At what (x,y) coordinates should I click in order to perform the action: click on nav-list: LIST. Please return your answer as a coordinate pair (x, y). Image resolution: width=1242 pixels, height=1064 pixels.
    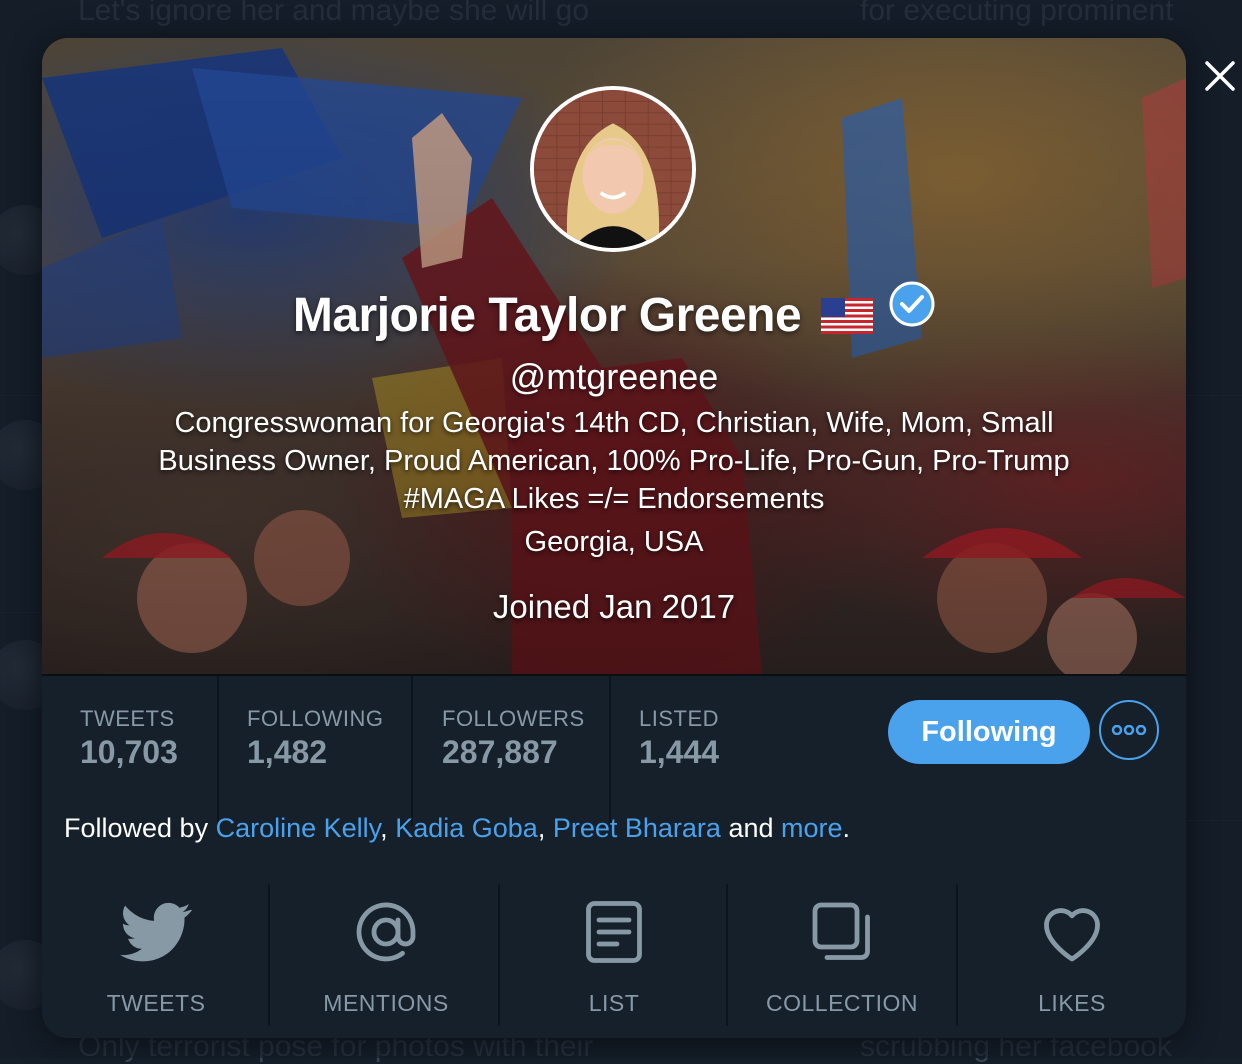
    Looking at the image, I should click on (614, 955).